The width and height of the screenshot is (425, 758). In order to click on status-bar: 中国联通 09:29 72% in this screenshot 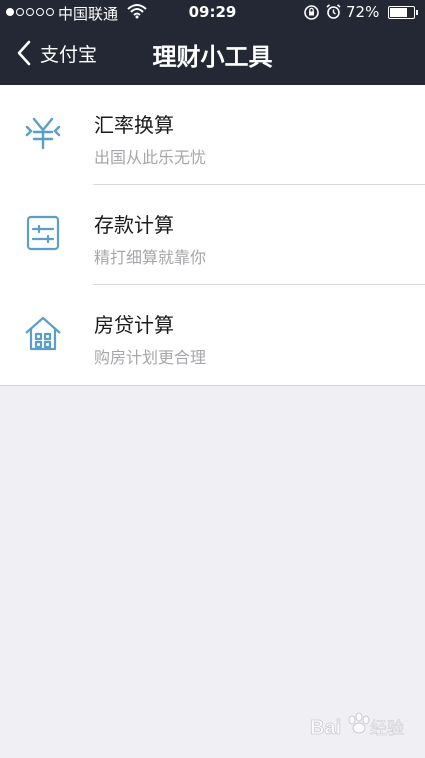, I will do `click(212, 13)`.